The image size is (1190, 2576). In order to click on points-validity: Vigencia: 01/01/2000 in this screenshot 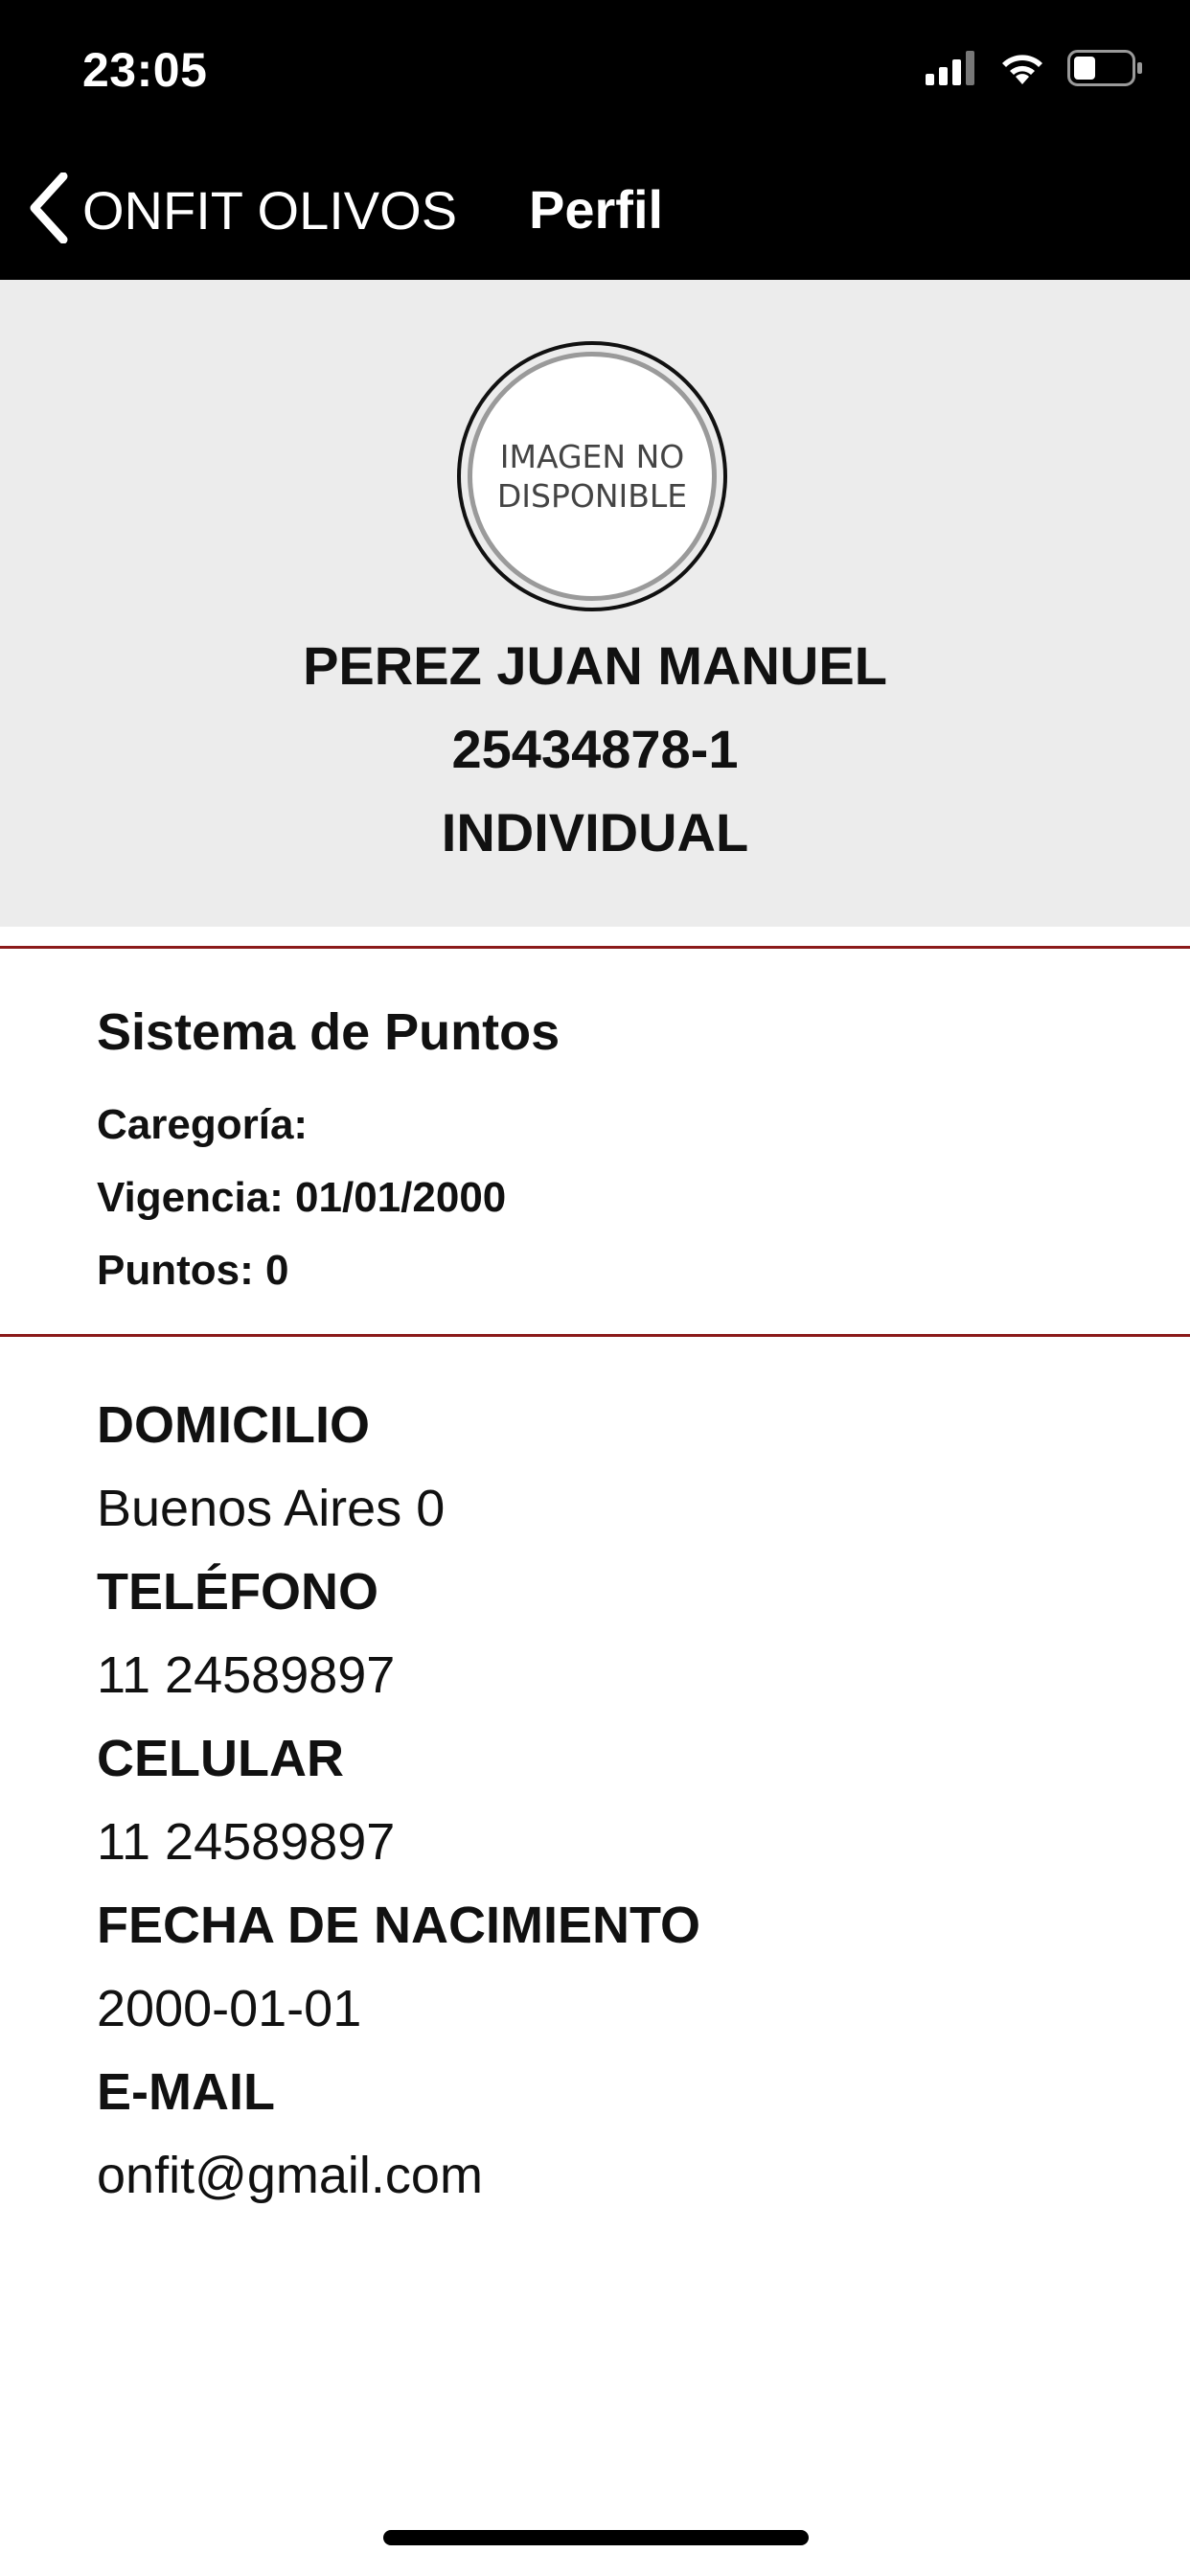, I will do `click(302, 1197)`.